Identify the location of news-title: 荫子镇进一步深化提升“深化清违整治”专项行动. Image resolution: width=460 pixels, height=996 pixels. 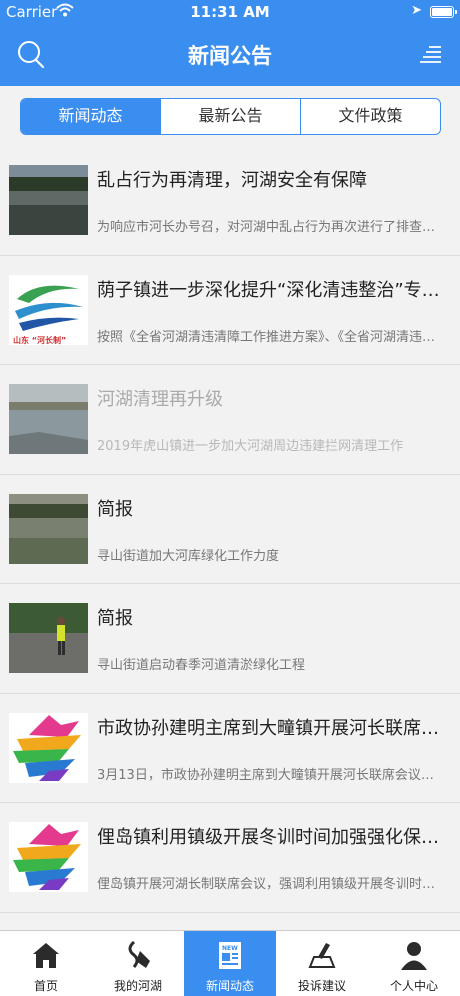
(271, 290).